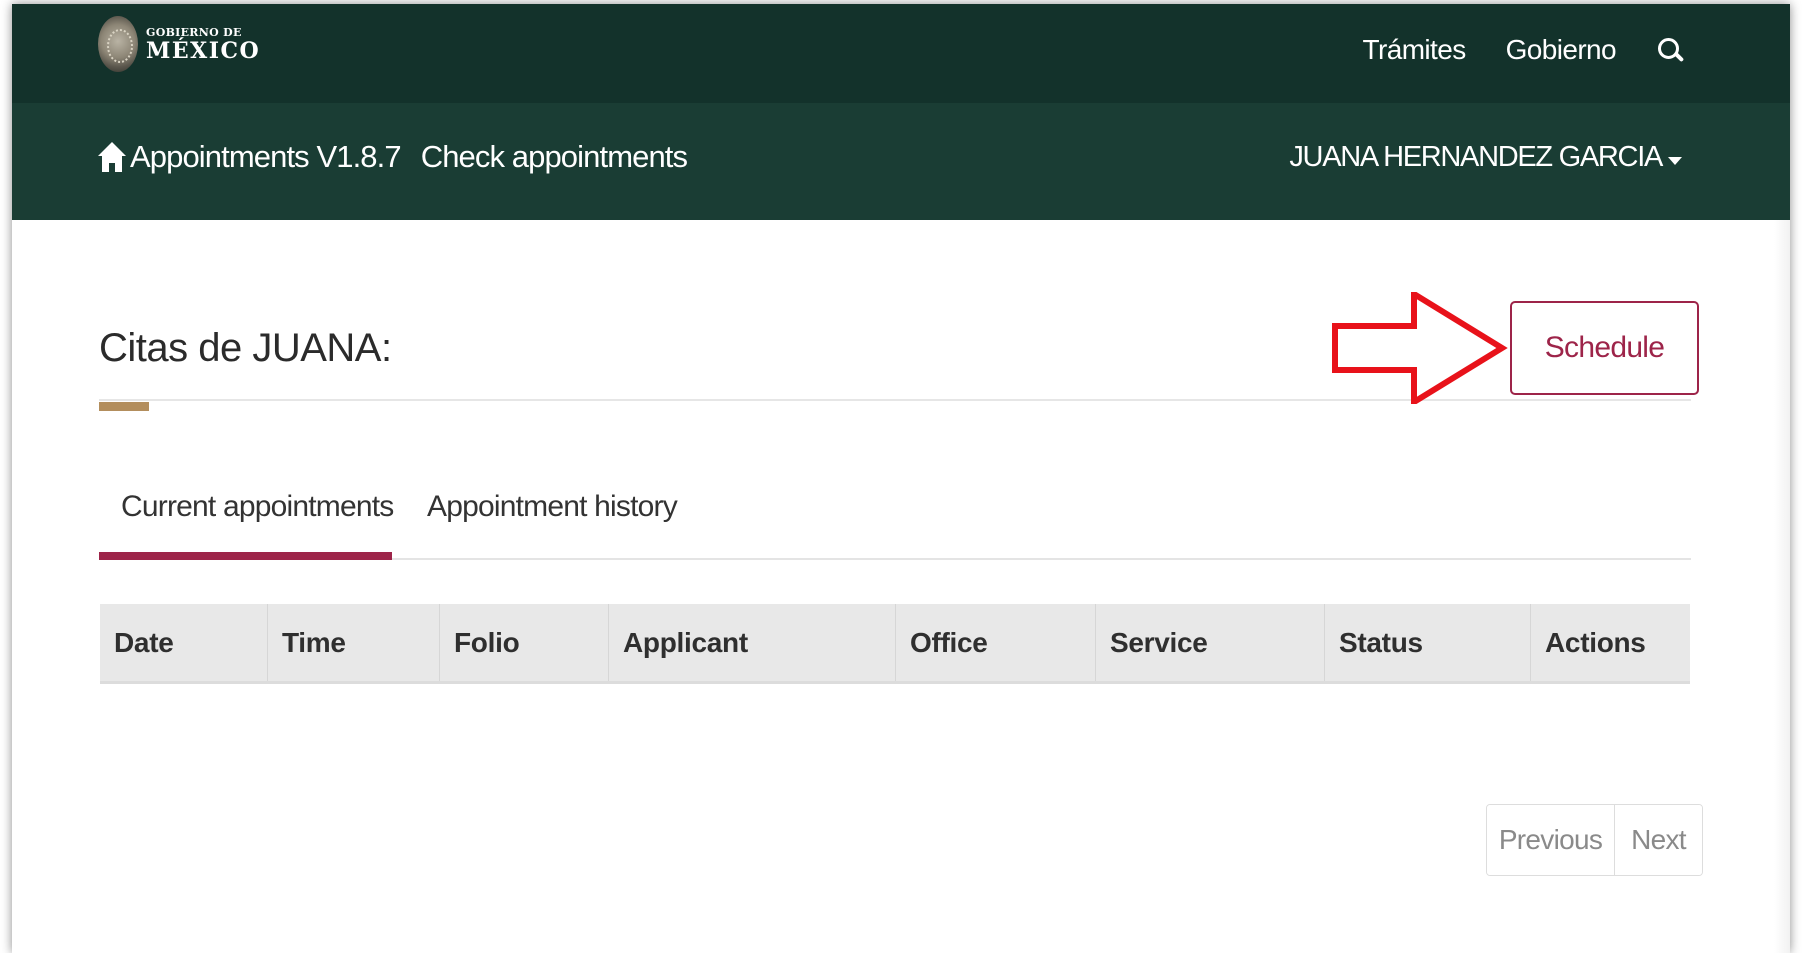  What do you see at coordinates (552, 507) in the screenshot?
I see `tab-appointment-history: Appointment history` at bounding box center [552, 507].